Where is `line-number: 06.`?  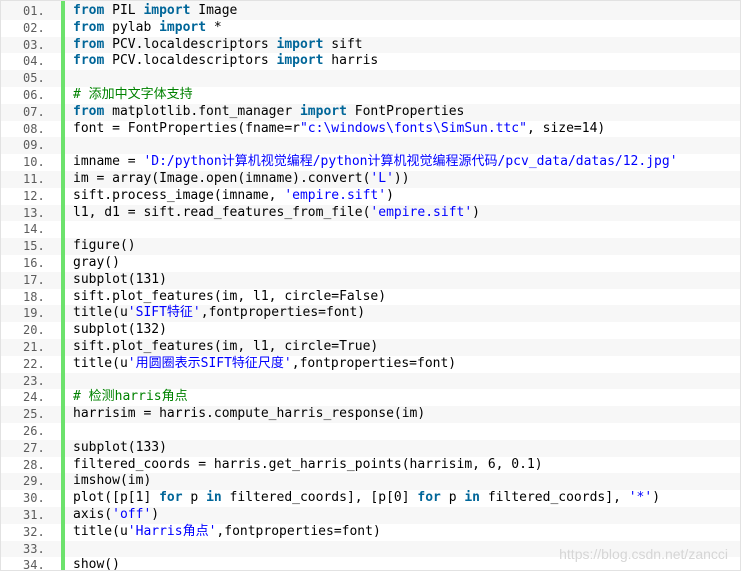
line-number: 06. is located at coordinates (34, 94).